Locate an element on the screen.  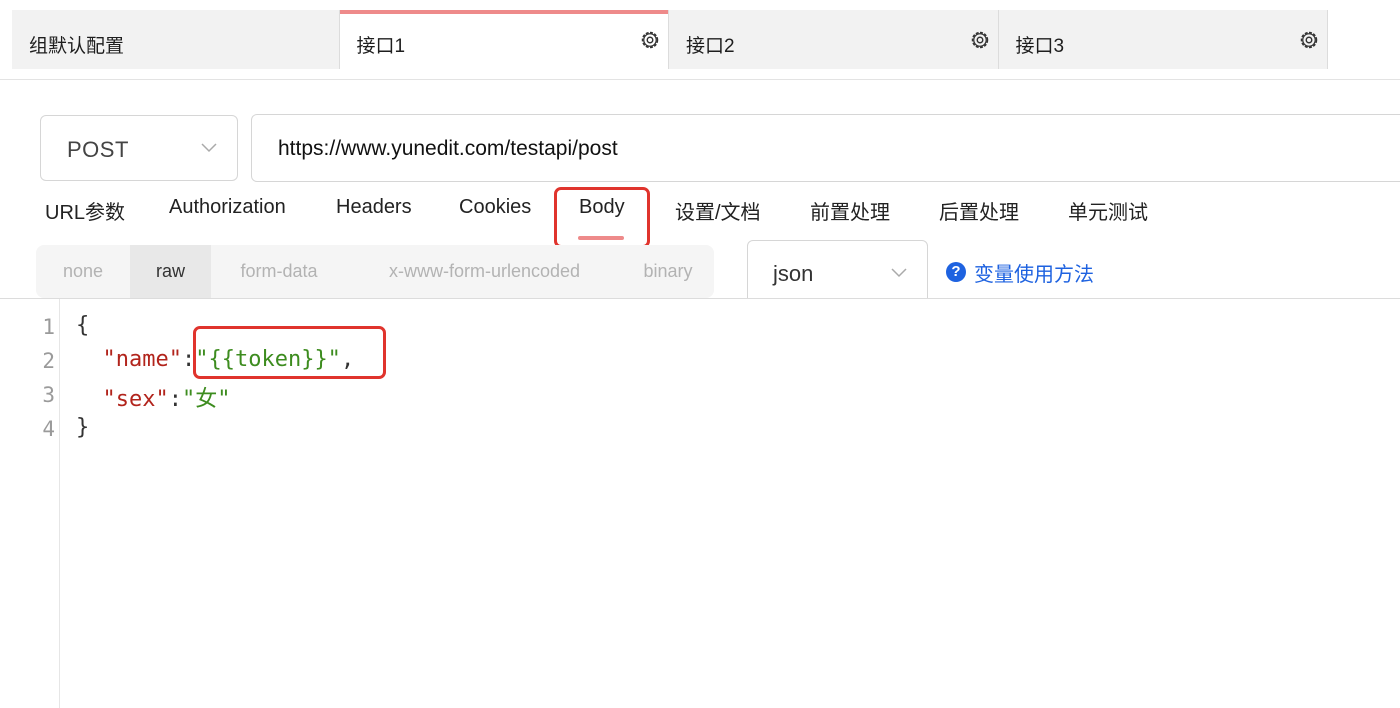
subtab-settings-docs: 设置/文档 is located at coordinates (718, 210).